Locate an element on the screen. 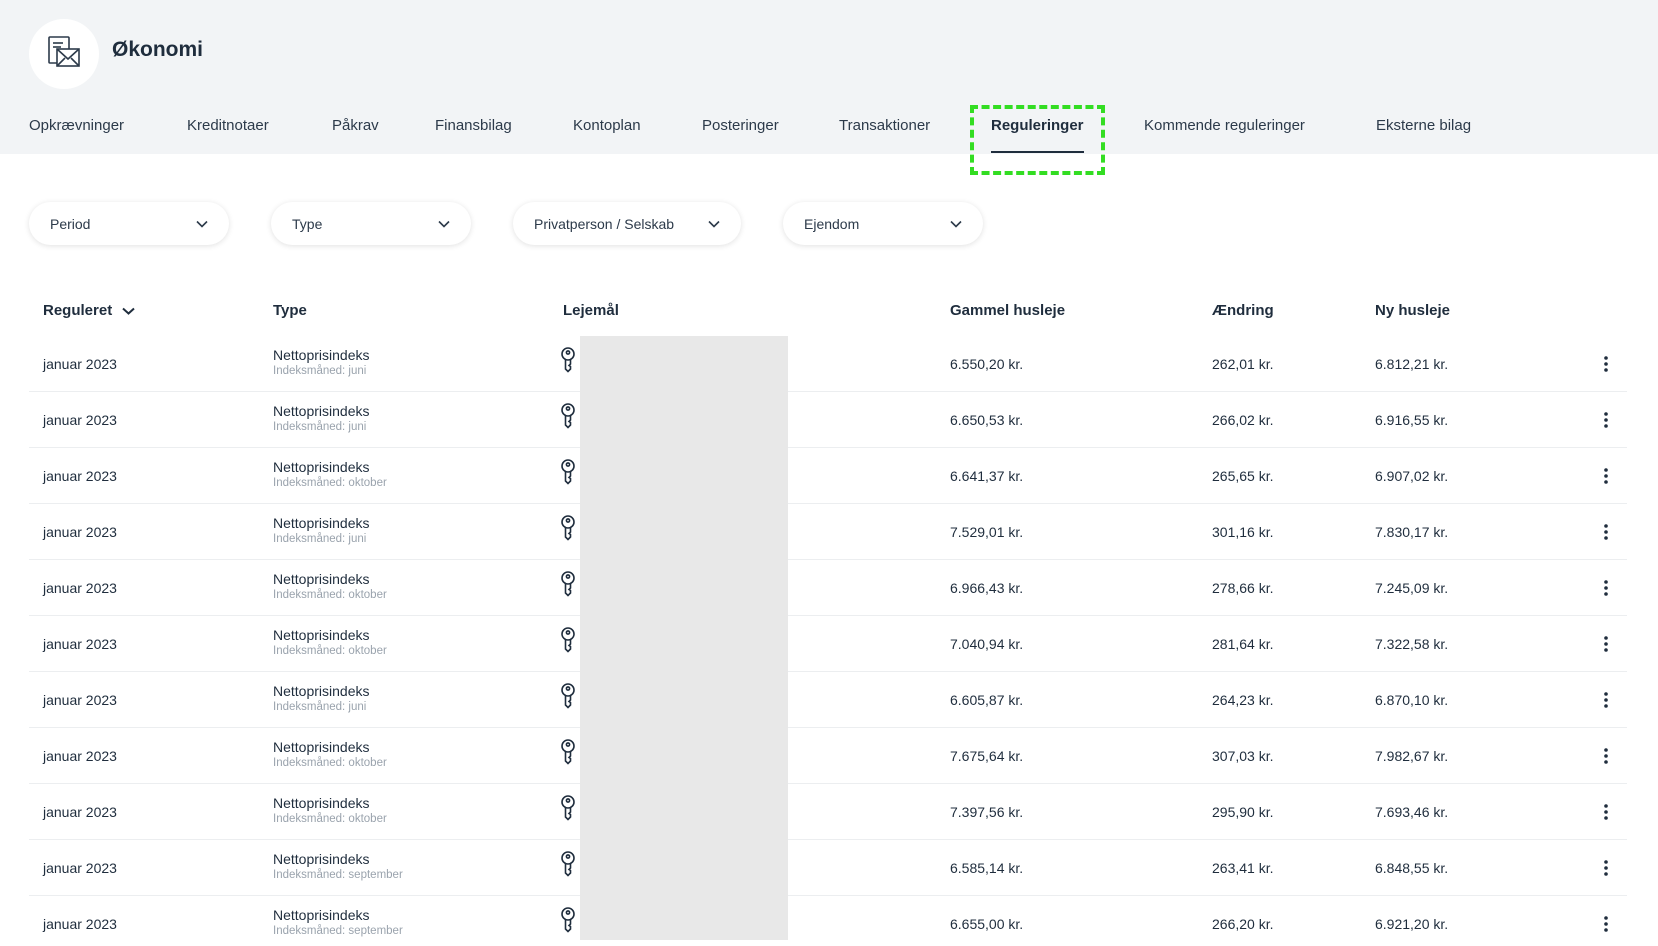 This screenshot has width=1658, height=946. tab-opkraevninger: Opkrævninger is located at coordinates (76, 136).